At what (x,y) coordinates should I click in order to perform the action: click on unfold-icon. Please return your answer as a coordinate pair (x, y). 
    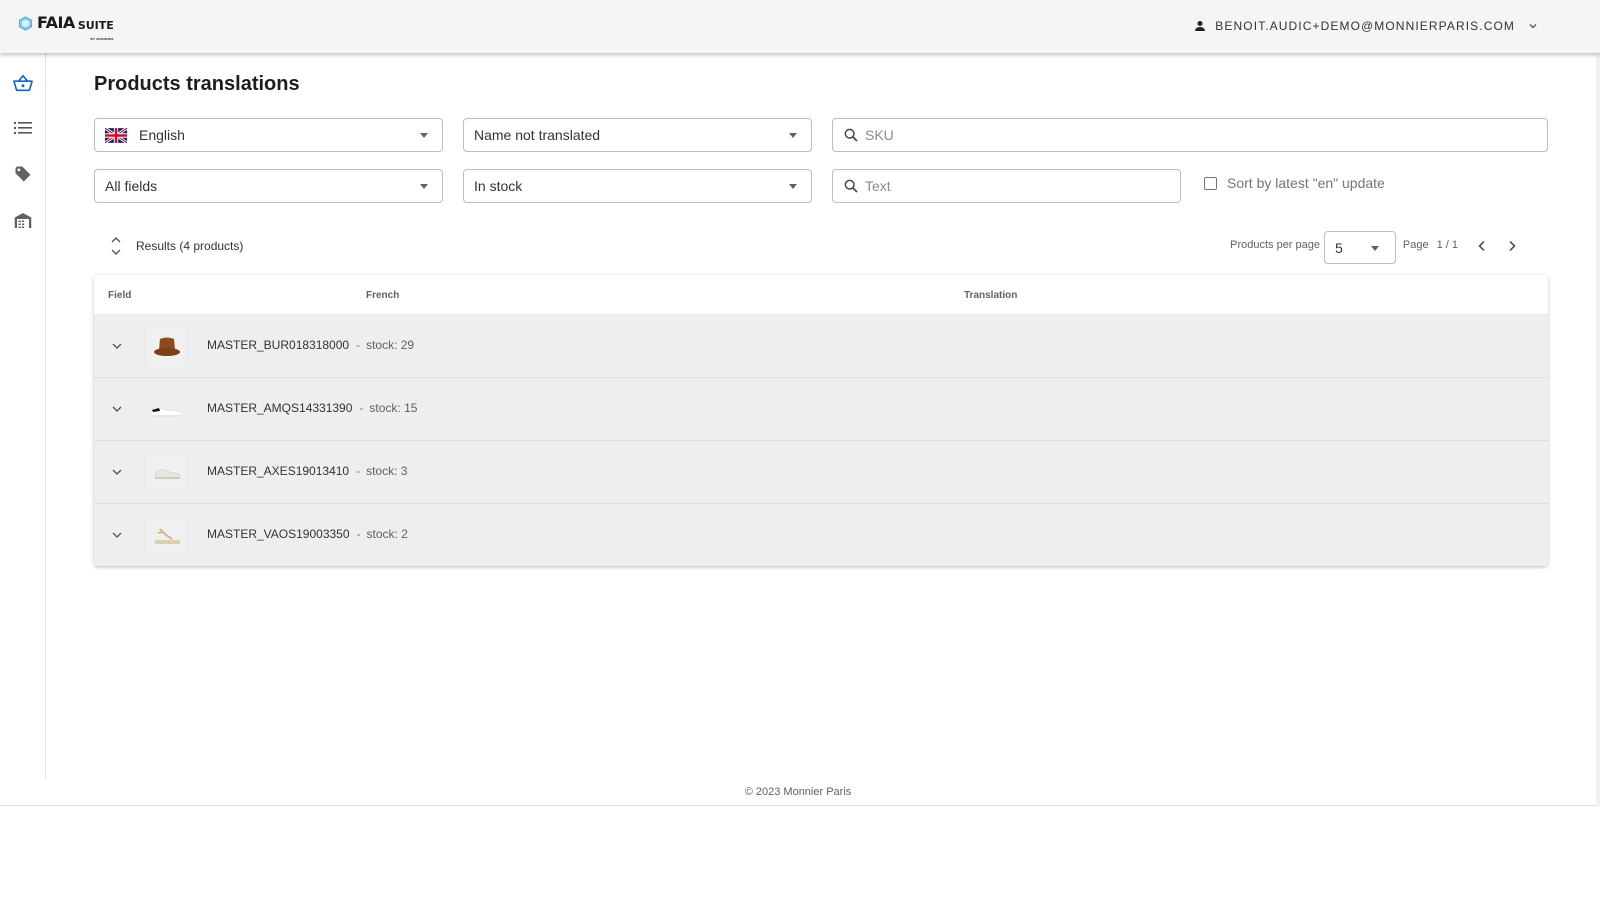
    Looking at the image, I should click on (116, 246).